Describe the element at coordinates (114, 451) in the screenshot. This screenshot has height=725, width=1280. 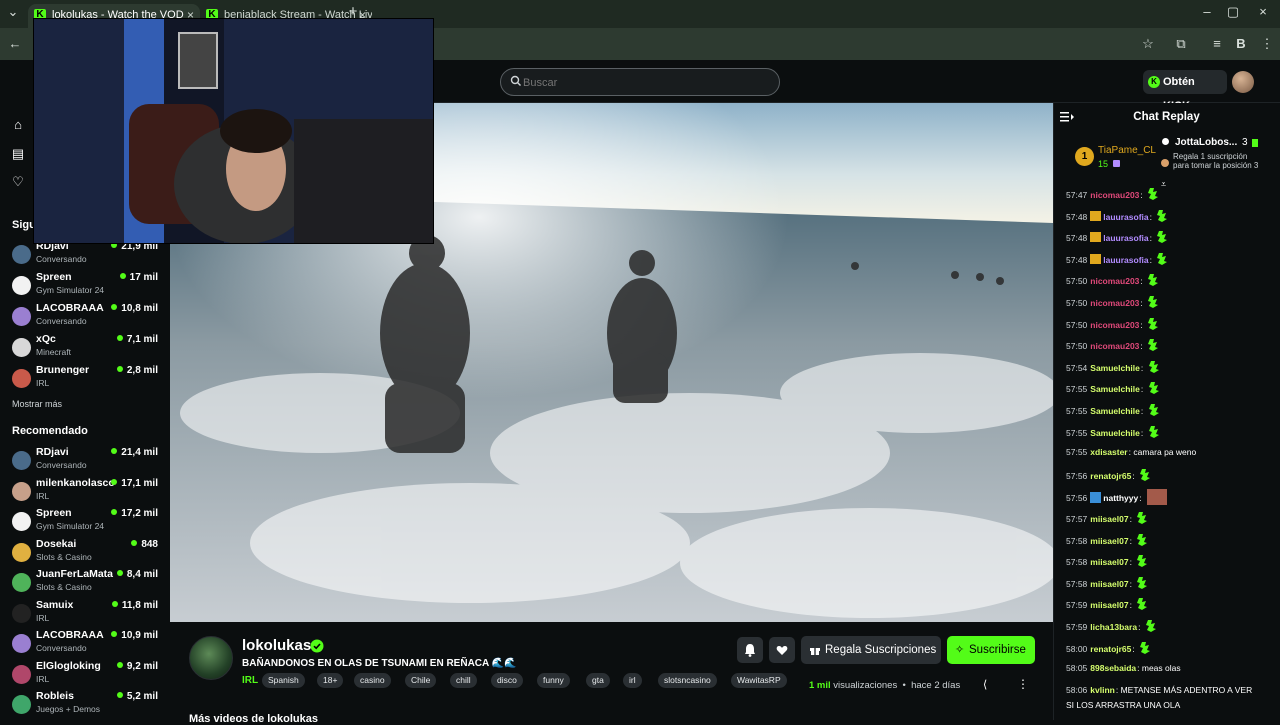
I see `live-dot-icon` at that location.